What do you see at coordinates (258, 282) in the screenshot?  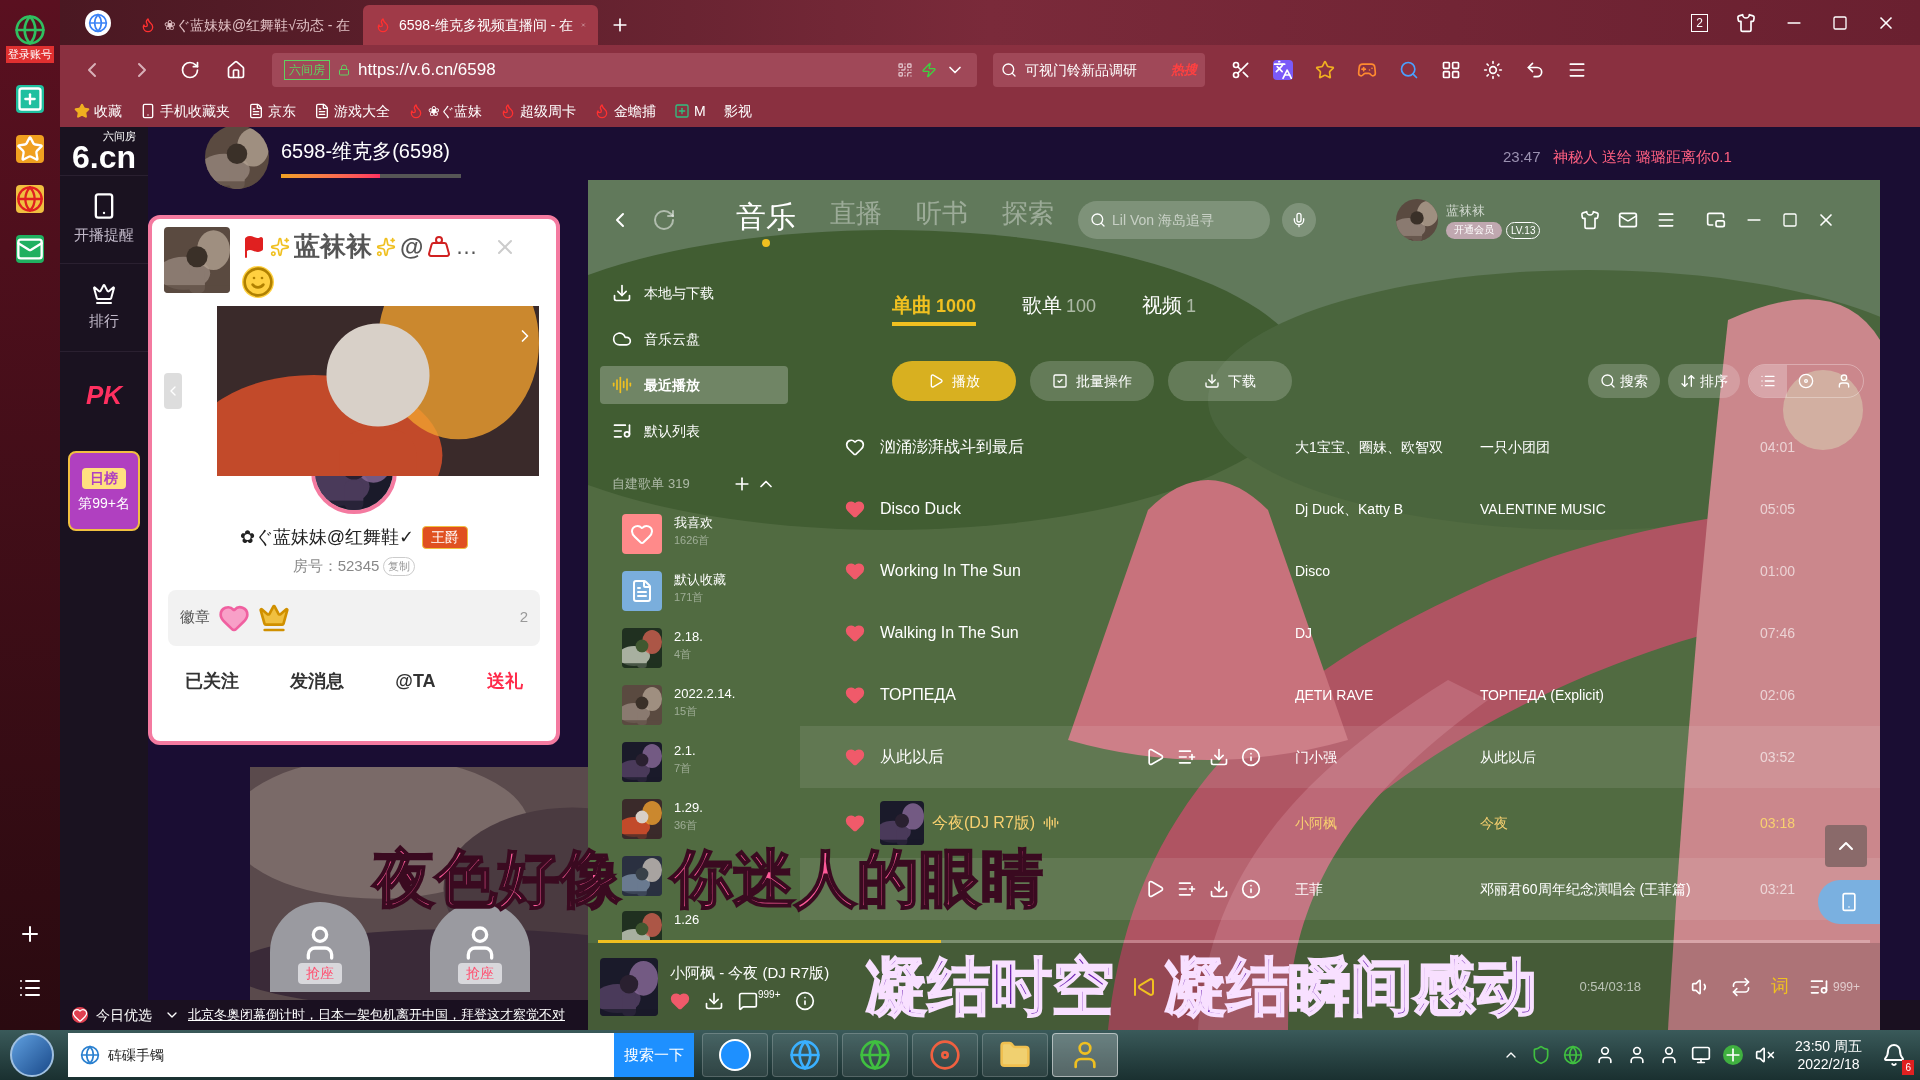 I see `smiley-icon` at bounding box center [258, 282].